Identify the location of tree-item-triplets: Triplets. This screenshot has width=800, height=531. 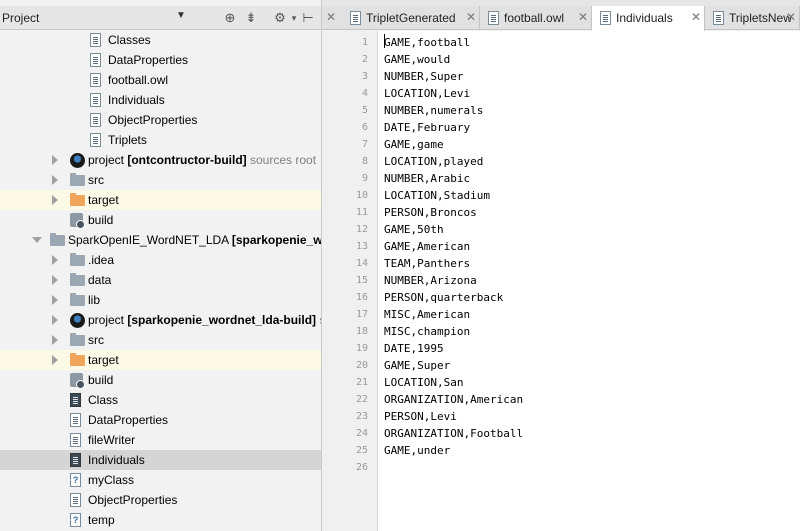
(160, 140).